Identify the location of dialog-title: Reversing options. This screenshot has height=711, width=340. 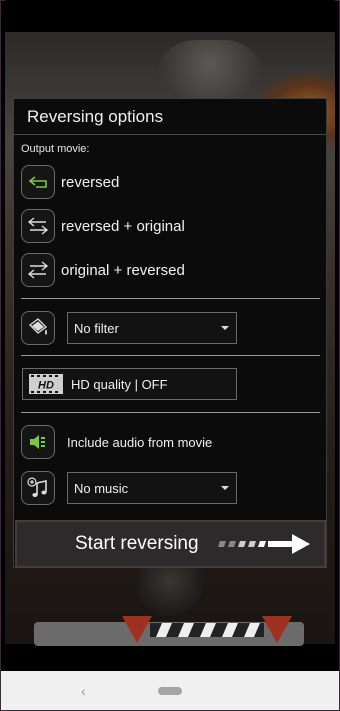
(95, 116).